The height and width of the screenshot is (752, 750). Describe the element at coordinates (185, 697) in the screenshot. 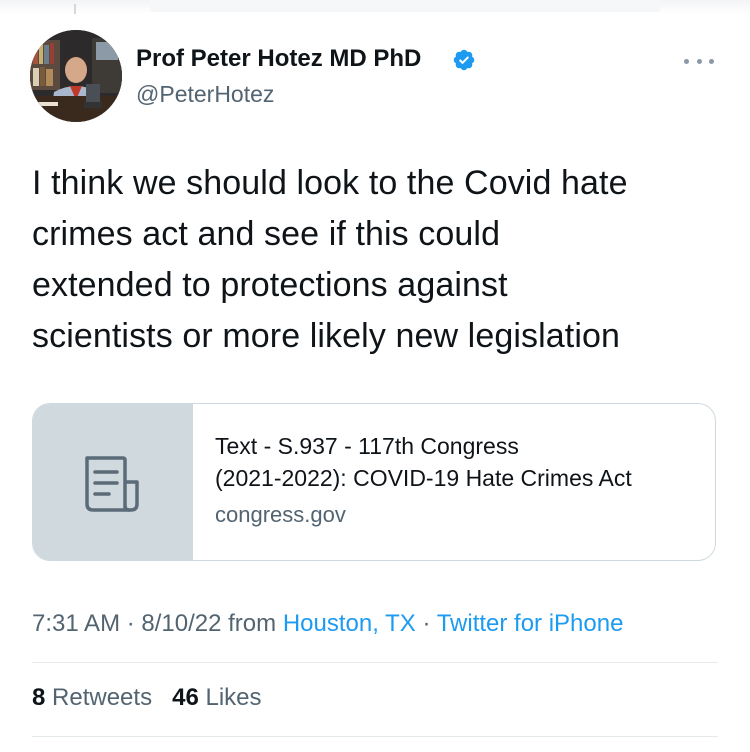

I see `likes-count: 46` at that location.